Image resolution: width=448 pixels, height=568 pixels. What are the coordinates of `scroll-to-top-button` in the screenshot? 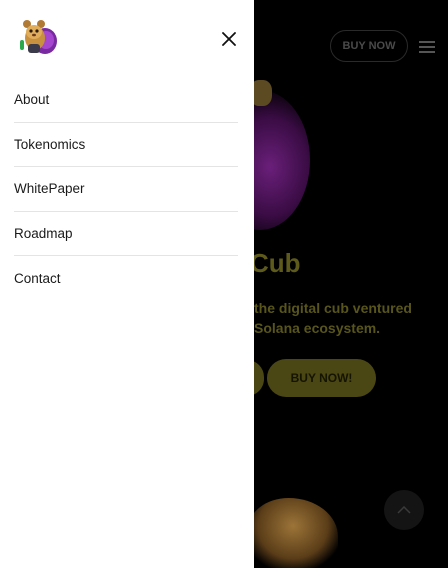 It's located at (404, 510).